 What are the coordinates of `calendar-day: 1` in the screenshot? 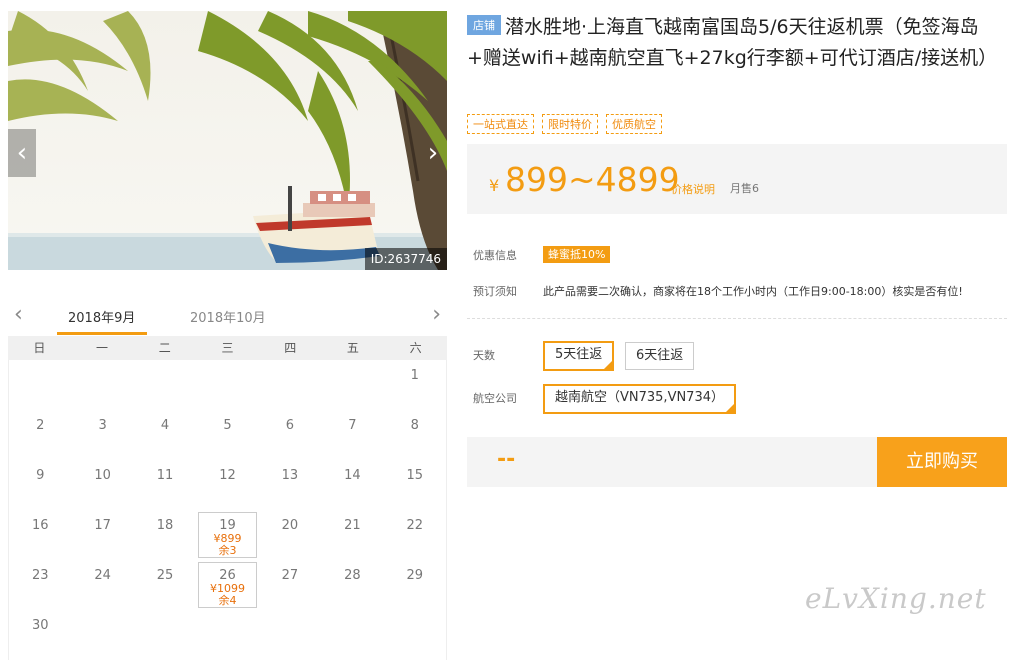 It's located at (415, 385).